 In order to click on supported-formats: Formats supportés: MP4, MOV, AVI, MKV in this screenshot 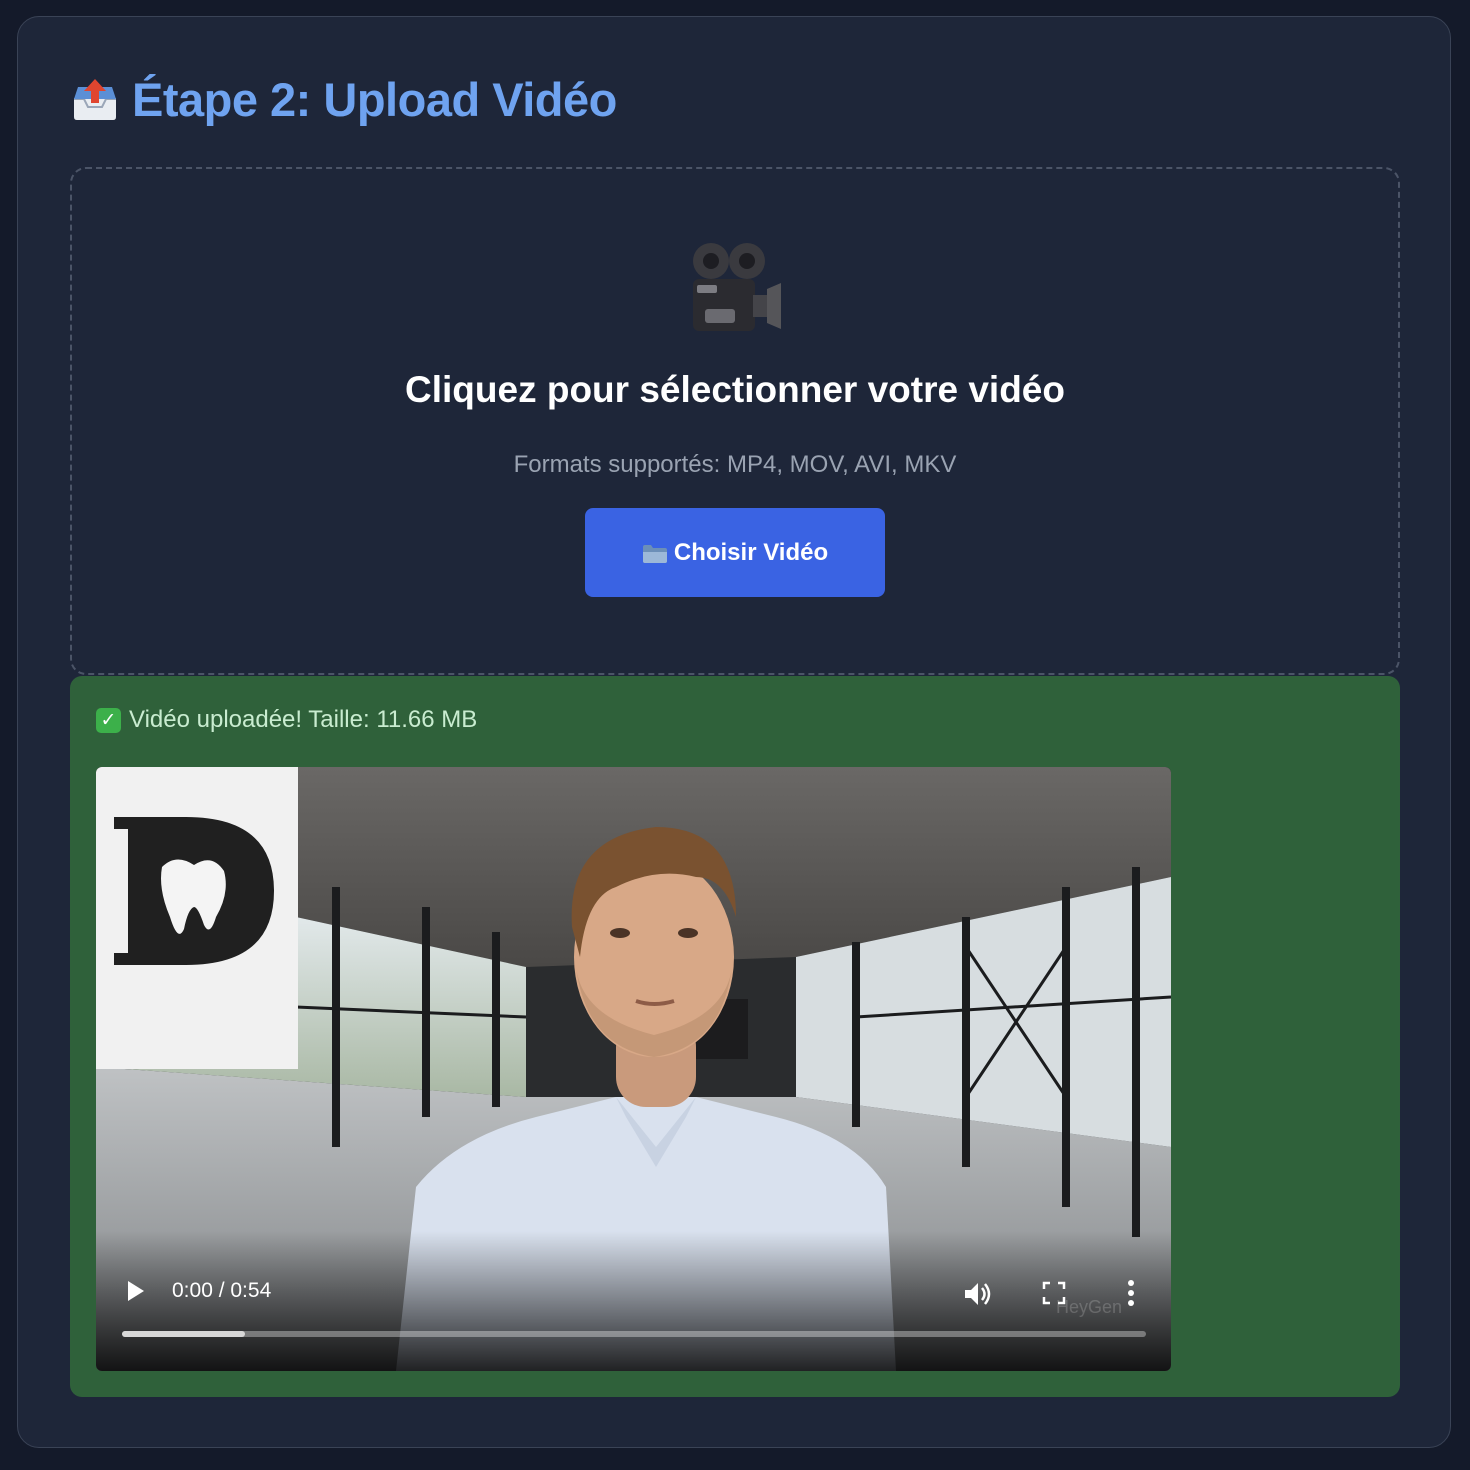, I will do `click(735, 464)`.